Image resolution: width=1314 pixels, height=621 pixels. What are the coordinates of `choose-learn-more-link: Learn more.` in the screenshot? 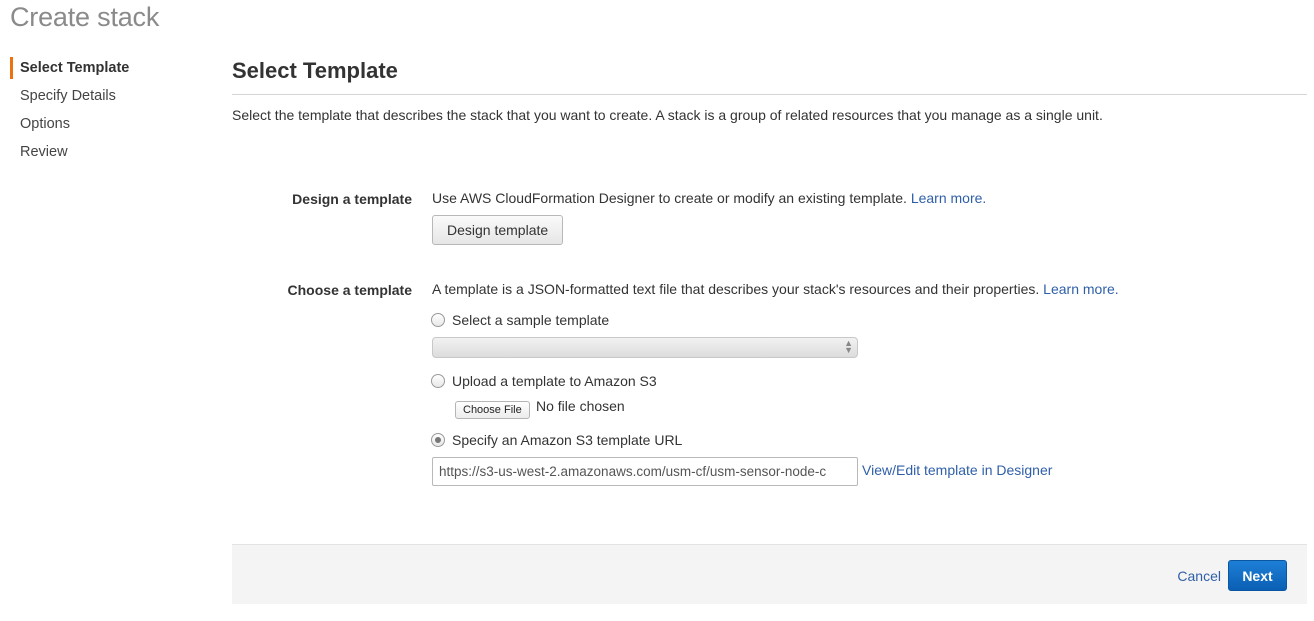 It's located at (1080, 289).